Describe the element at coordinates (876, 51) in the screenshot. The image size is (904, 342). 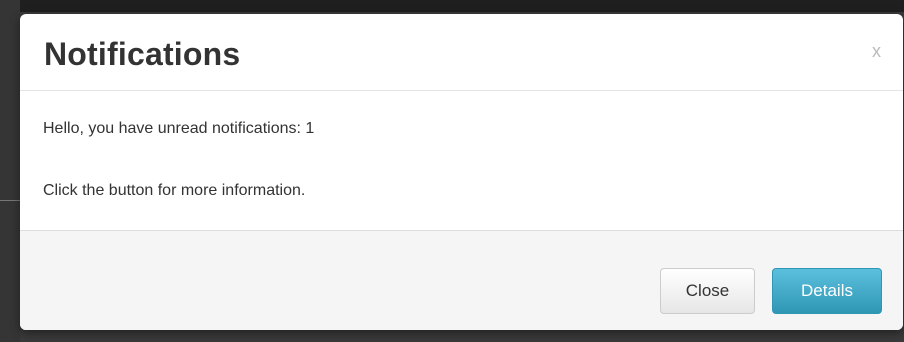
I see `close-x-icon: x` at that location.